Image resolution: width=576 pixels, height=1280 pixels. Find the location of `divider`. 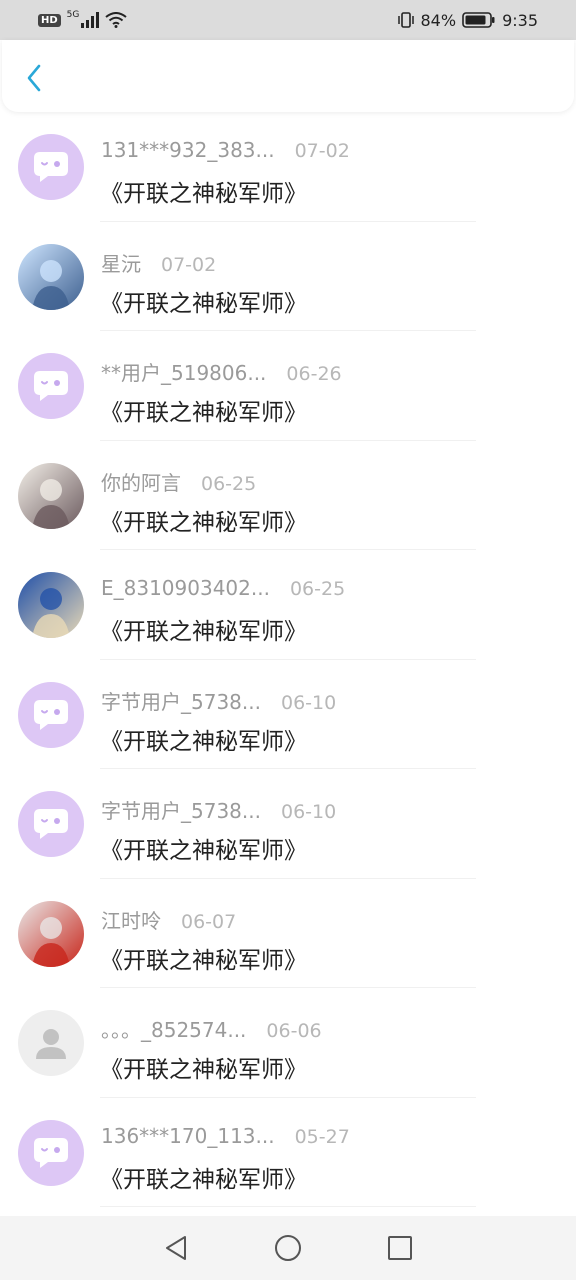

divider is located at coordinates (288, 1206).